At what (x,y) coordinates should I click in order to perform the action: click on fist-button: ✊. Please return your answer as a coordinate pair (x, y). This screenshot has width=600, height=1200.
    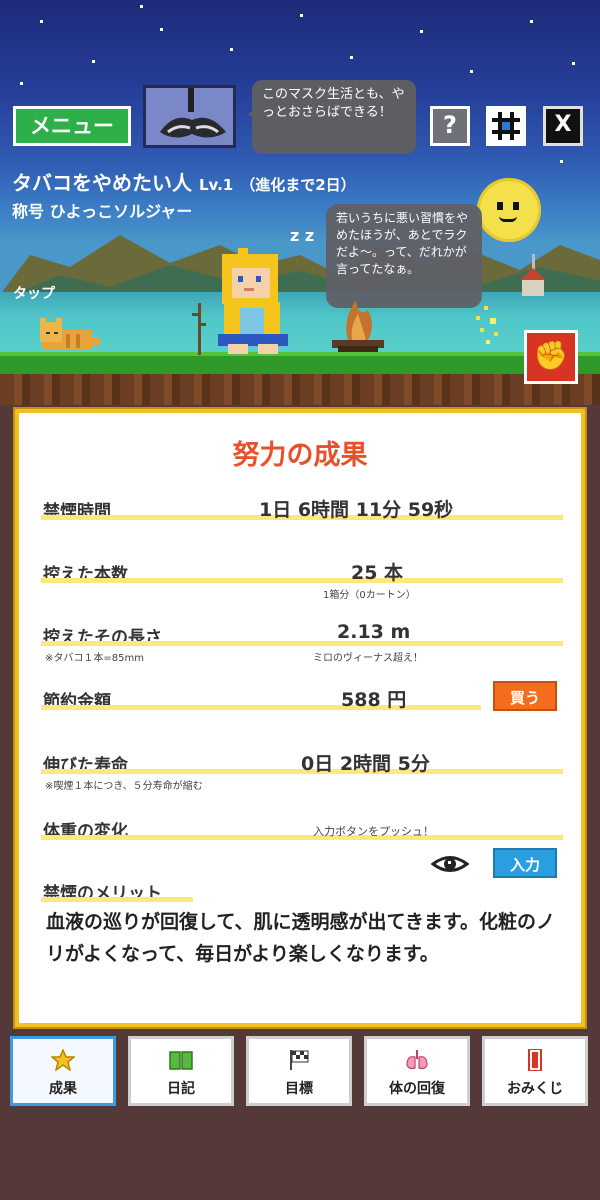
    Looking at the image, I should click on (551, 357).